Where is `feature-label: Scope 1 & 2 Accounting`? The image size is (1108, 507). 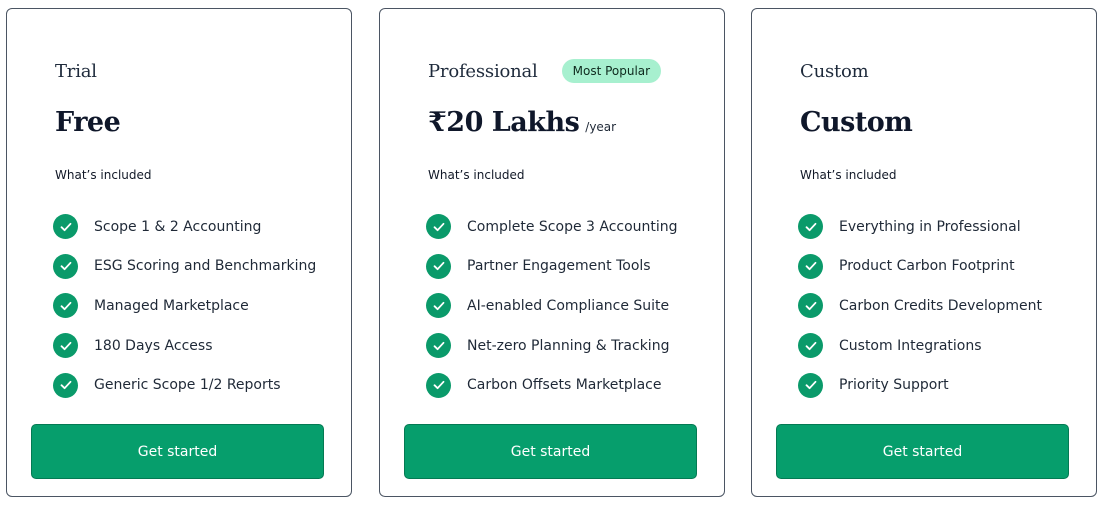
feature-label: Scope 1 & 2 Accounting is located at coordinates (178, 226).